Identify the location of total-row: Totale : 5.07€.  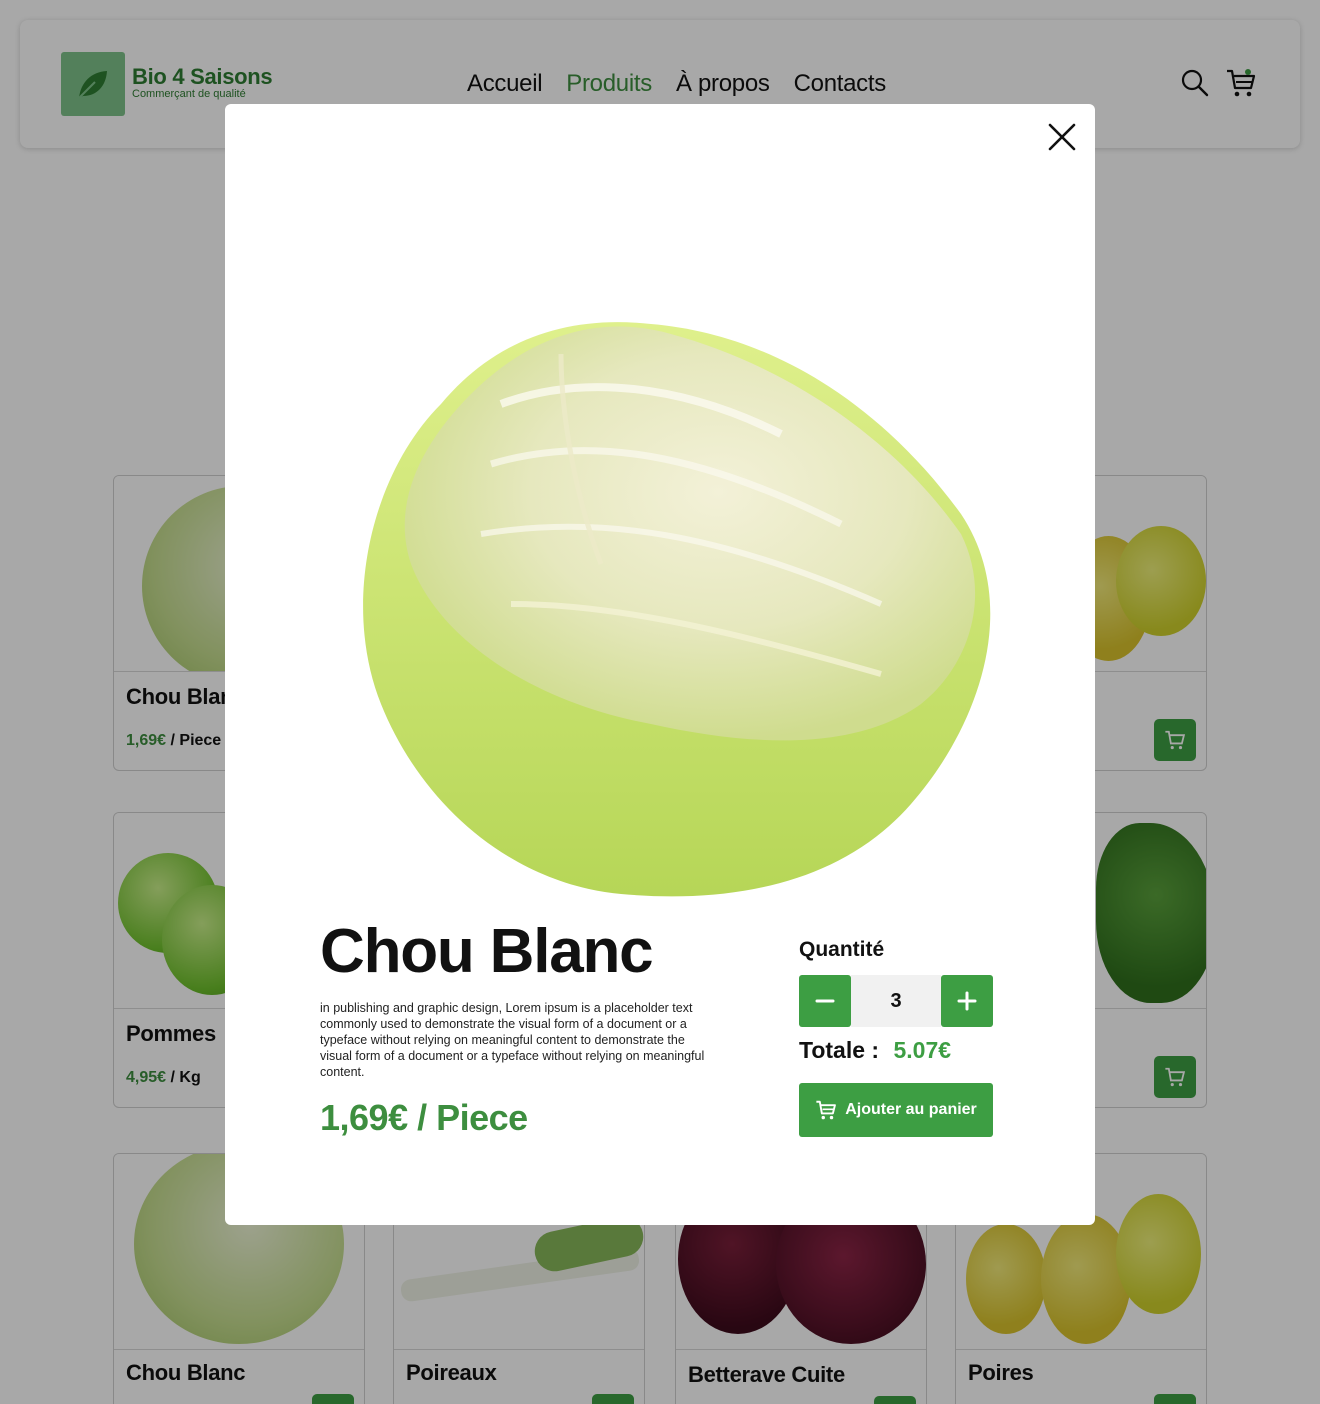
(875, 1050).